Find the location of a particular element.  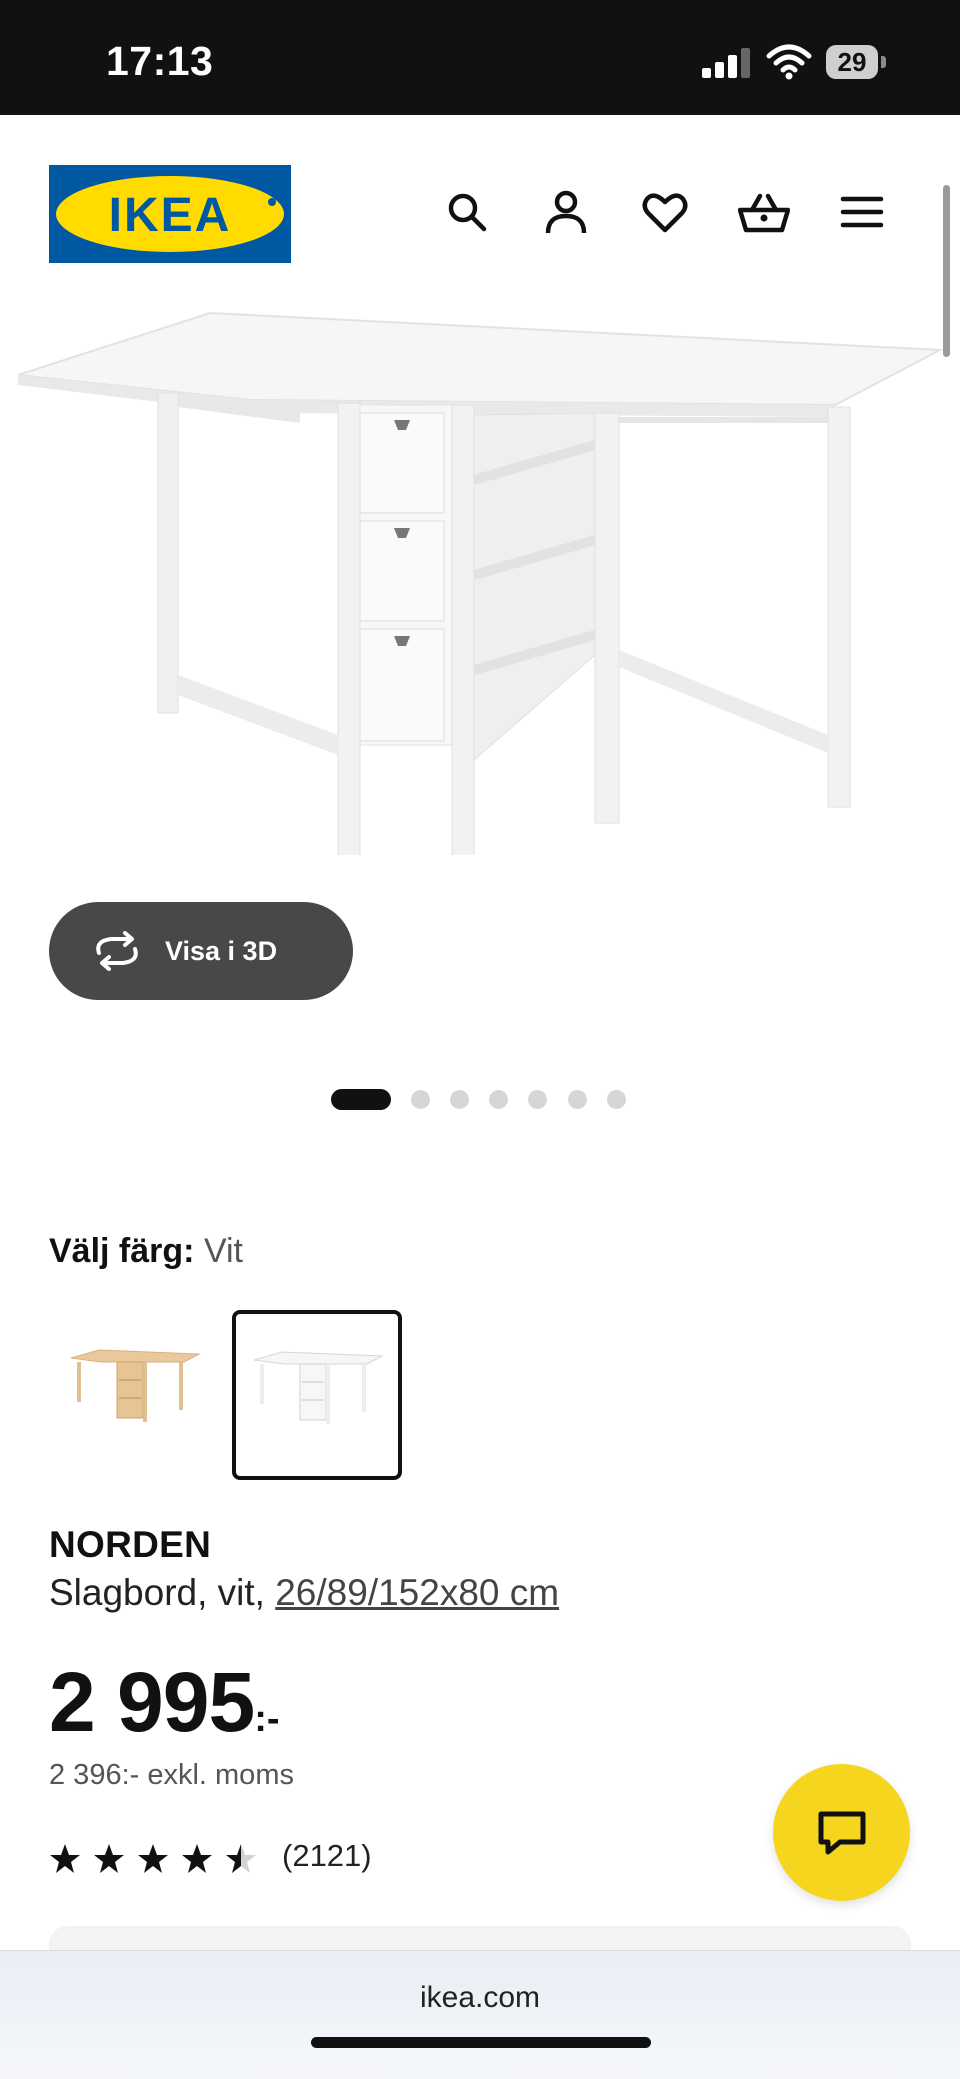

heart-icon is located at coordinates (665, 213).